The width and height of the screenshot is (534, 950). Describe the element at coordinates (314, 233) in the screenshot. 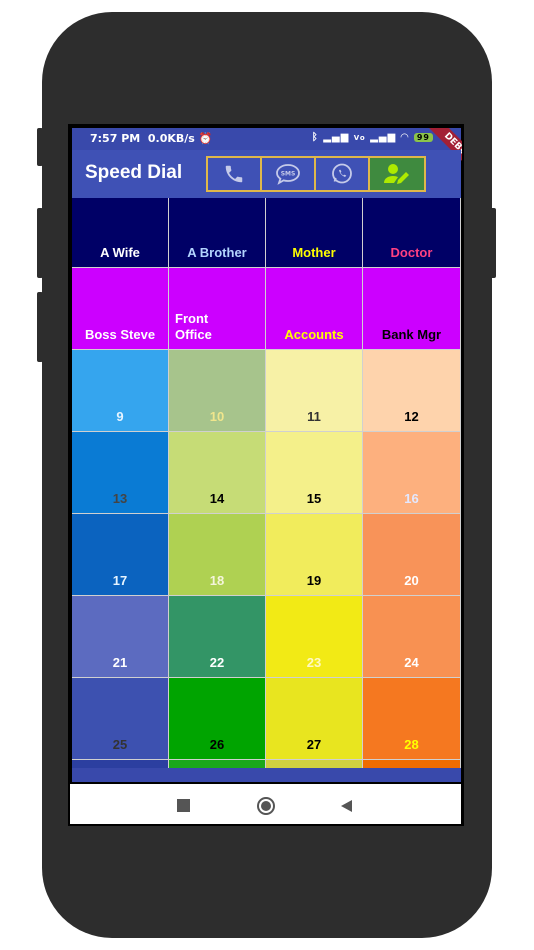

I see `speed-dial-tile: Mother` at that location.